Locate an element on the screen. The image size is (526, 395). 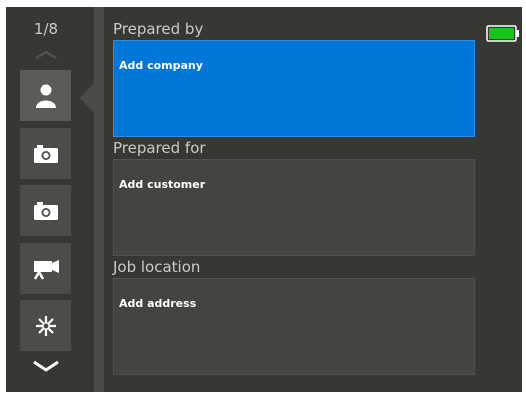
section-label-job-location: Job location is located at coordinates (157, 267).